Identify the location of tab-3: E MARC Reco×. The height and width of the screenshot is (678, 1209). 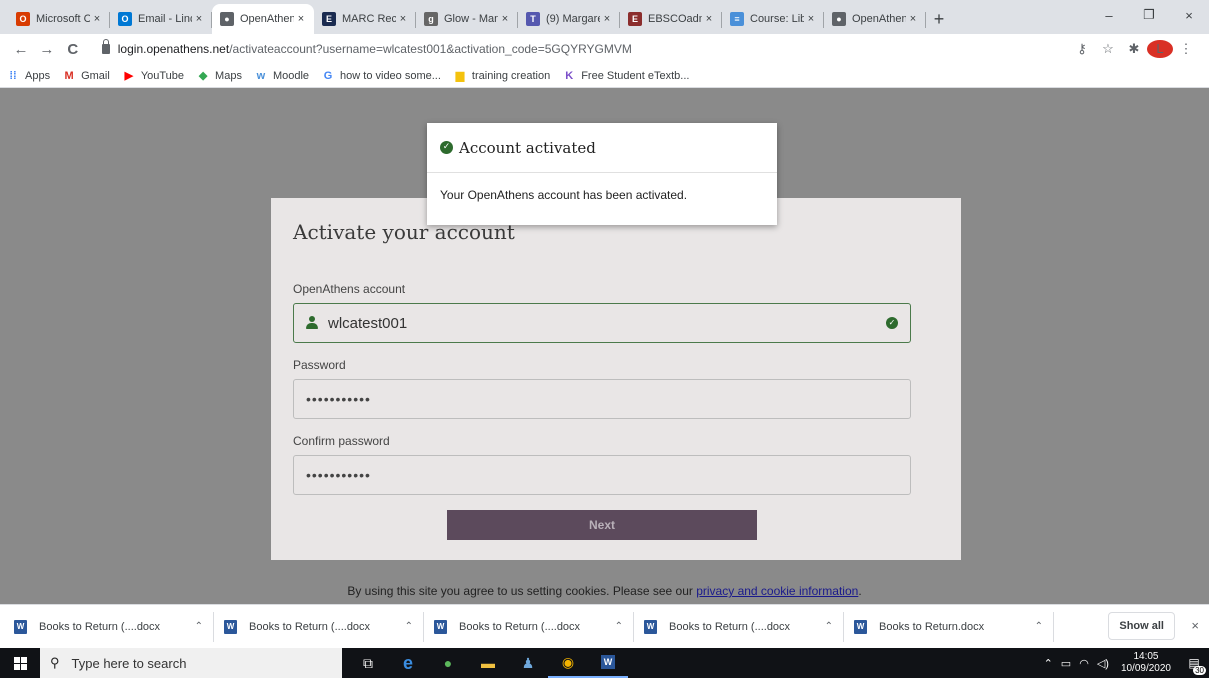
(365, 19).